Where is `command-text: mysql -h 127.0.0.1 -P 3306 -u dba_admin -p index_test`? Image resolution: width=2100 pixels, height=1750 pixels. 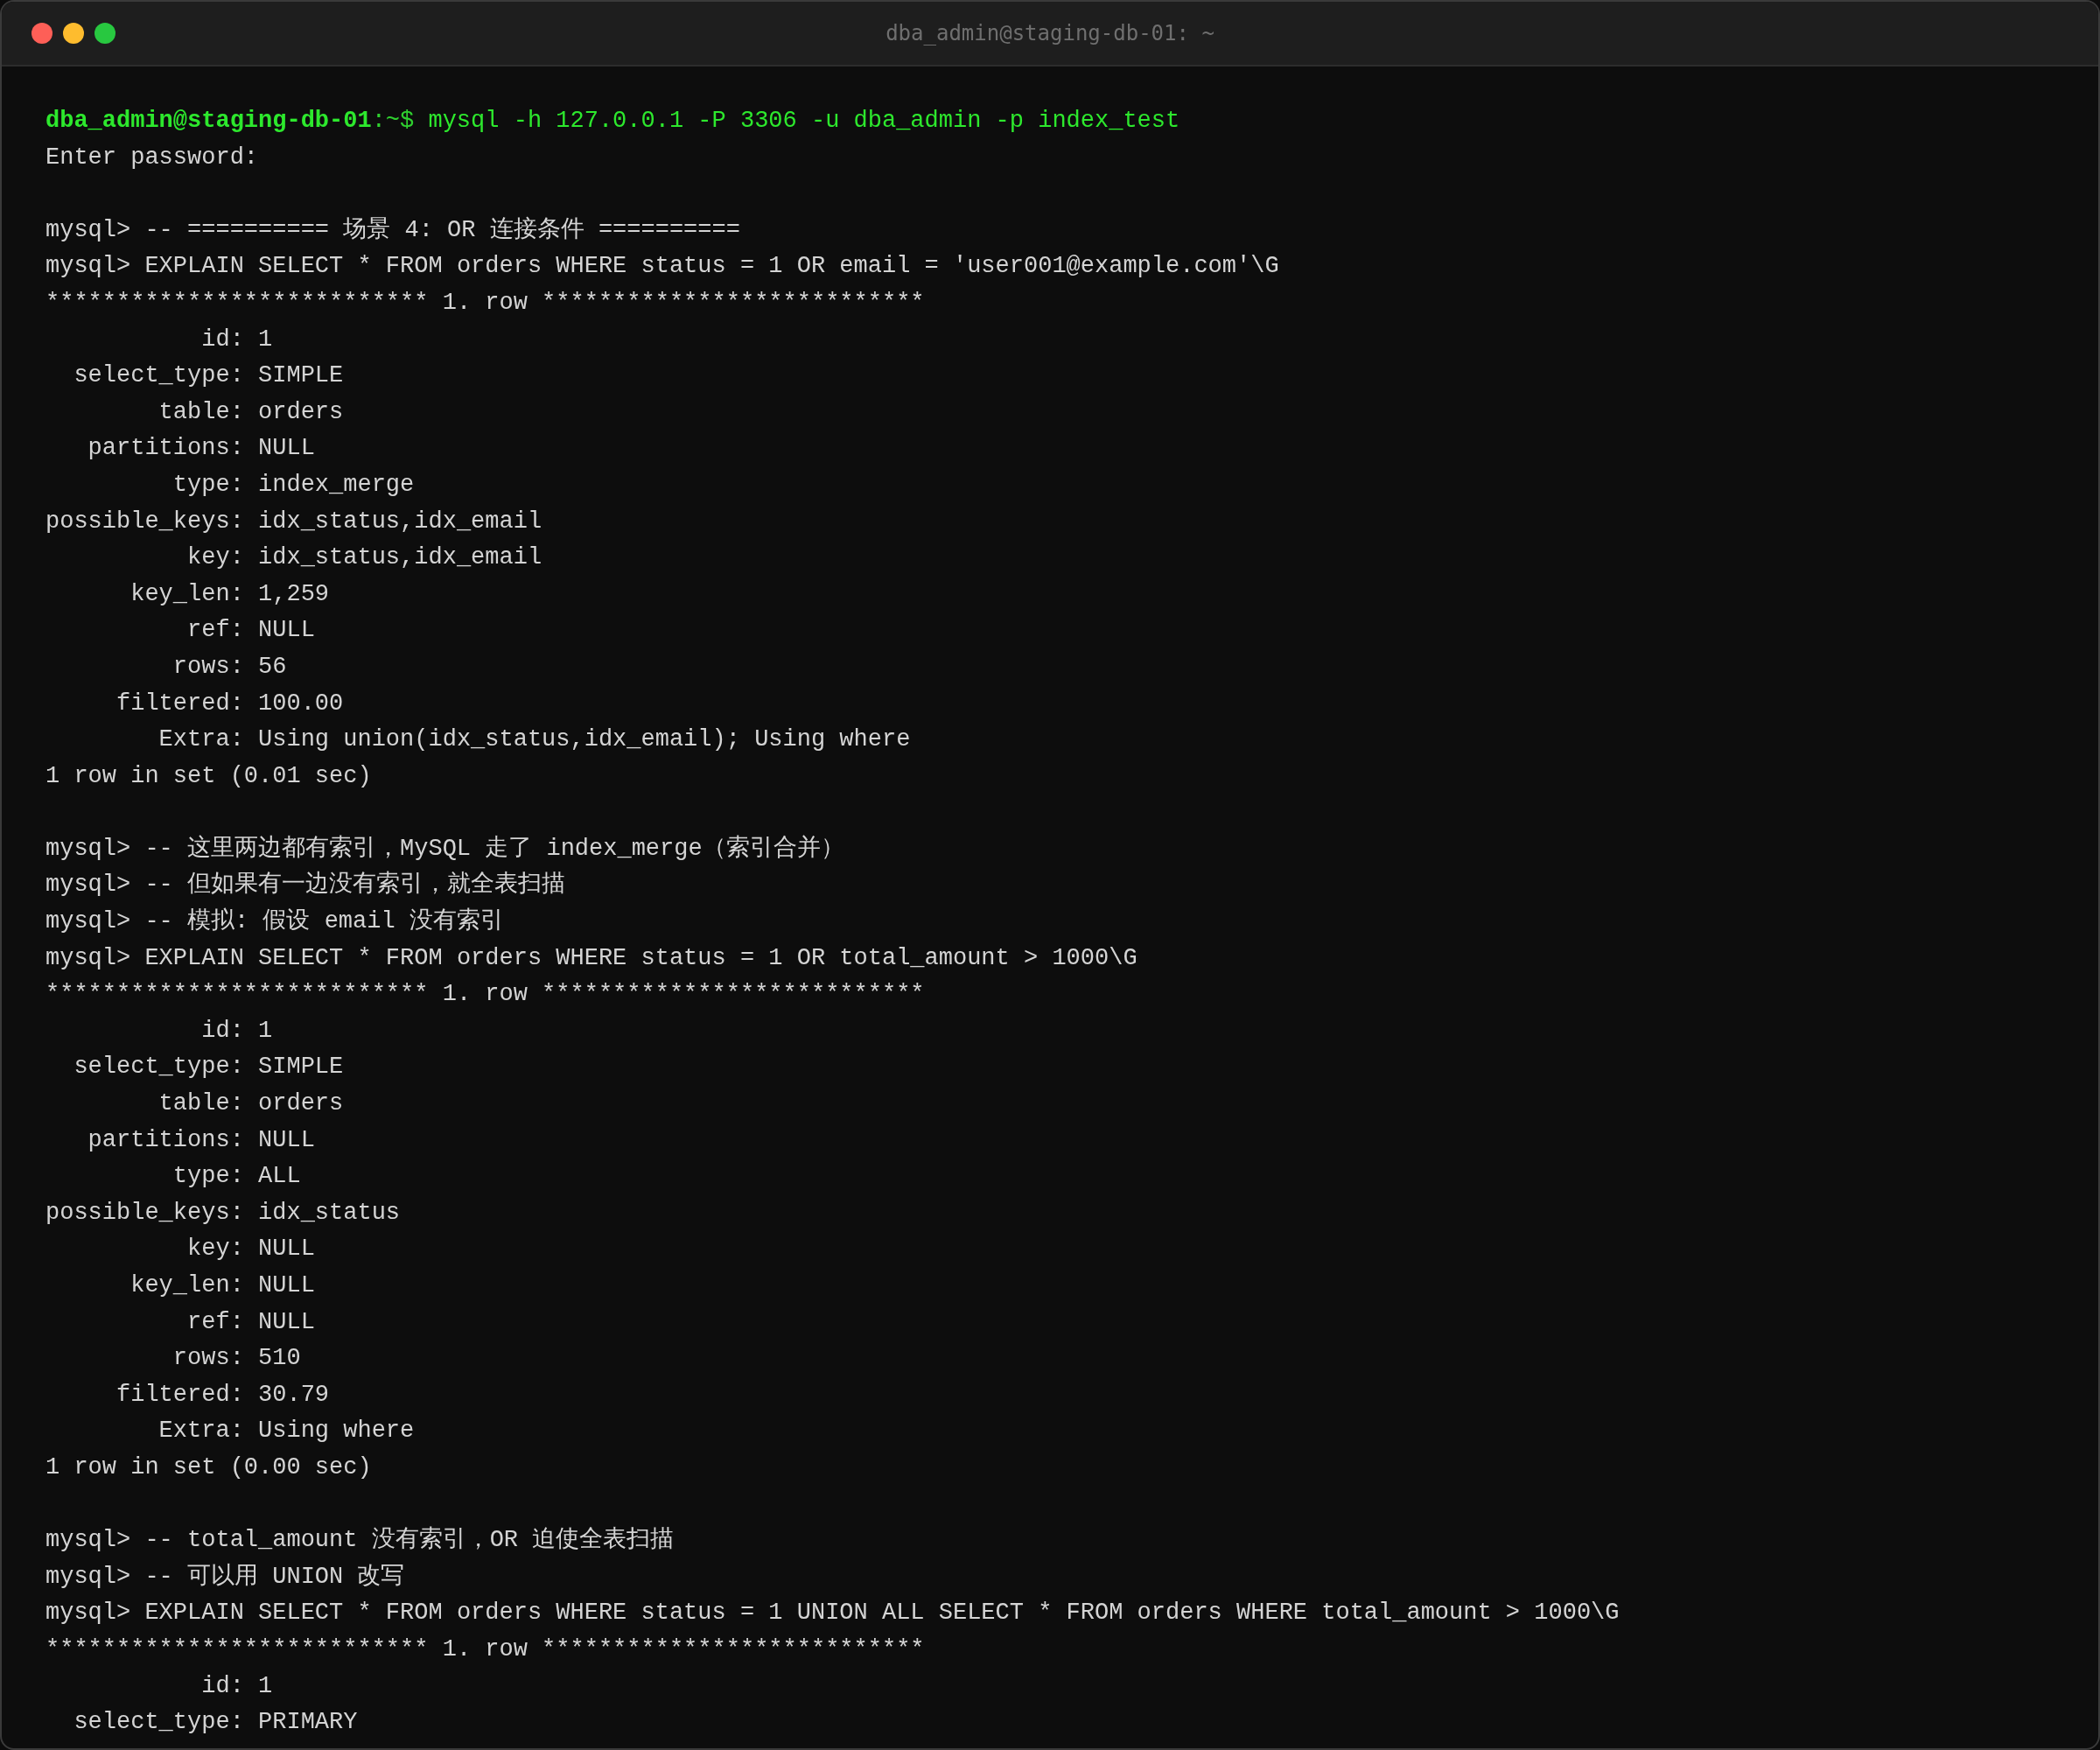
command-text: mysql -h 127.0.0.1 -P 3306 -u dba_admin -p index_test is located at coordinates (804, 121).